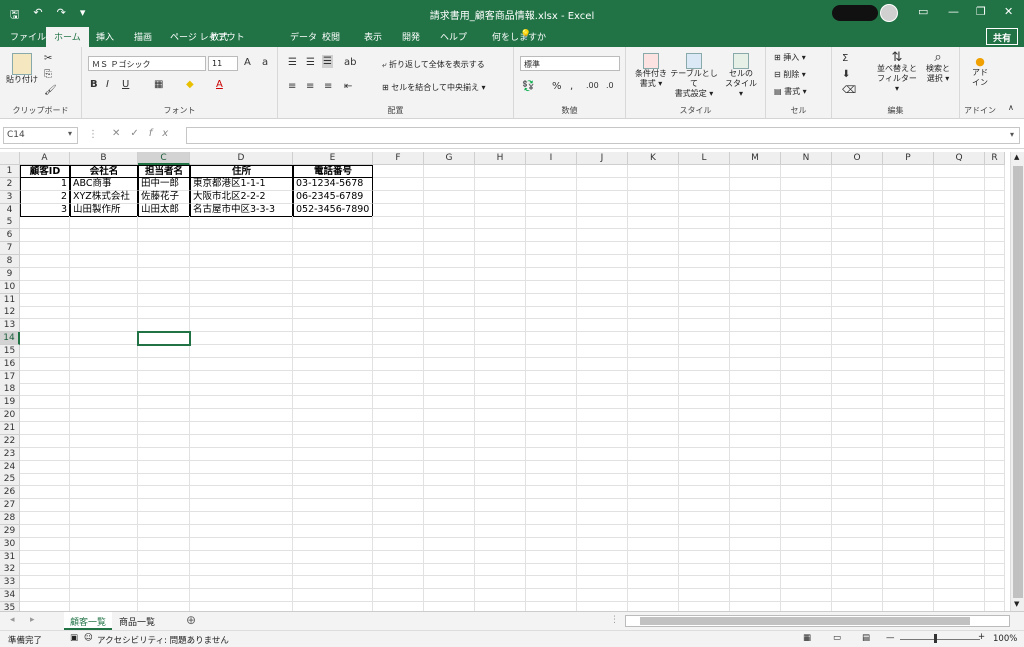  I want to click on row-header: 9, so click(10, 274).